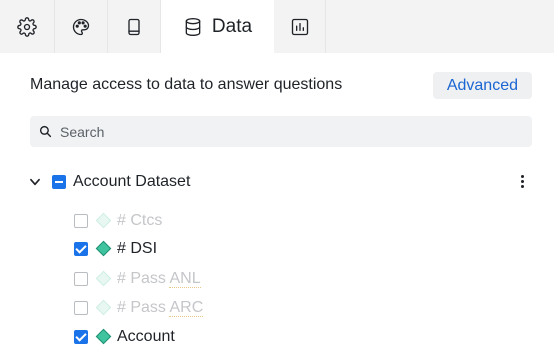  I want to click on palette-icon, so click(81, 26).